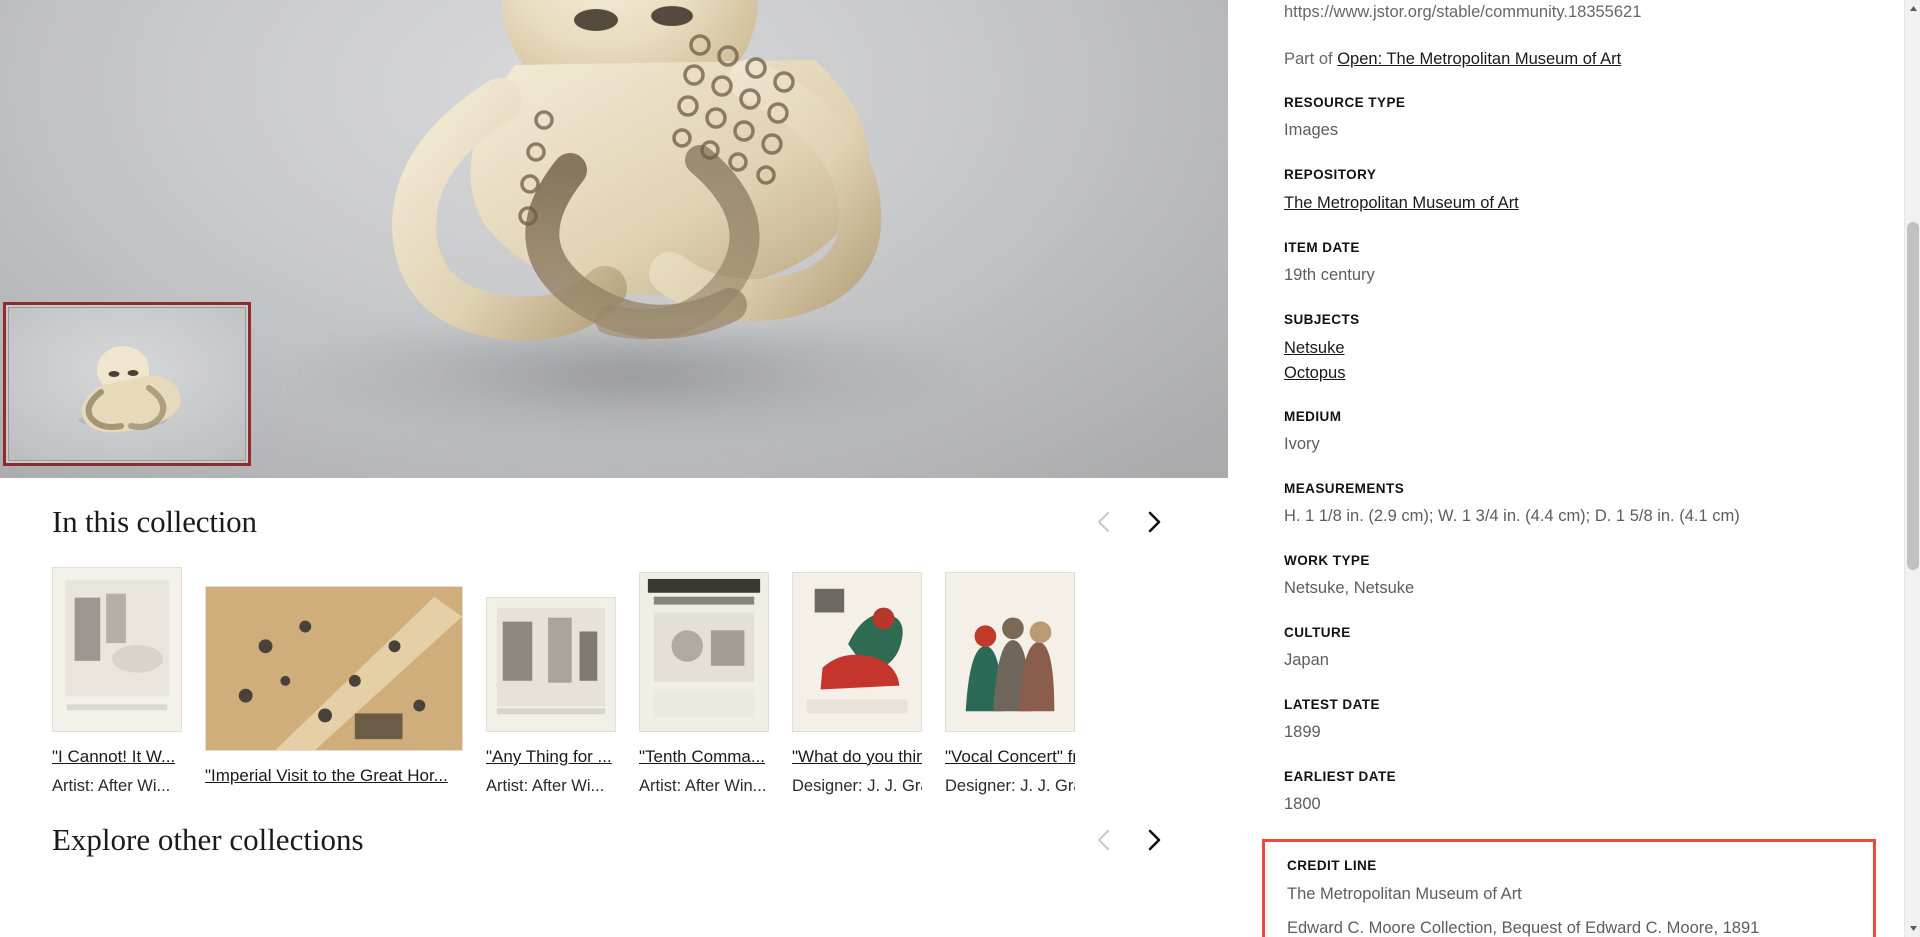 The width and height of the screenshot is (1920, 937). What do you see at coordinates (1302, 731) in the screenshot?
I see `field-value: 1899` at bounding box center [1302, 731].